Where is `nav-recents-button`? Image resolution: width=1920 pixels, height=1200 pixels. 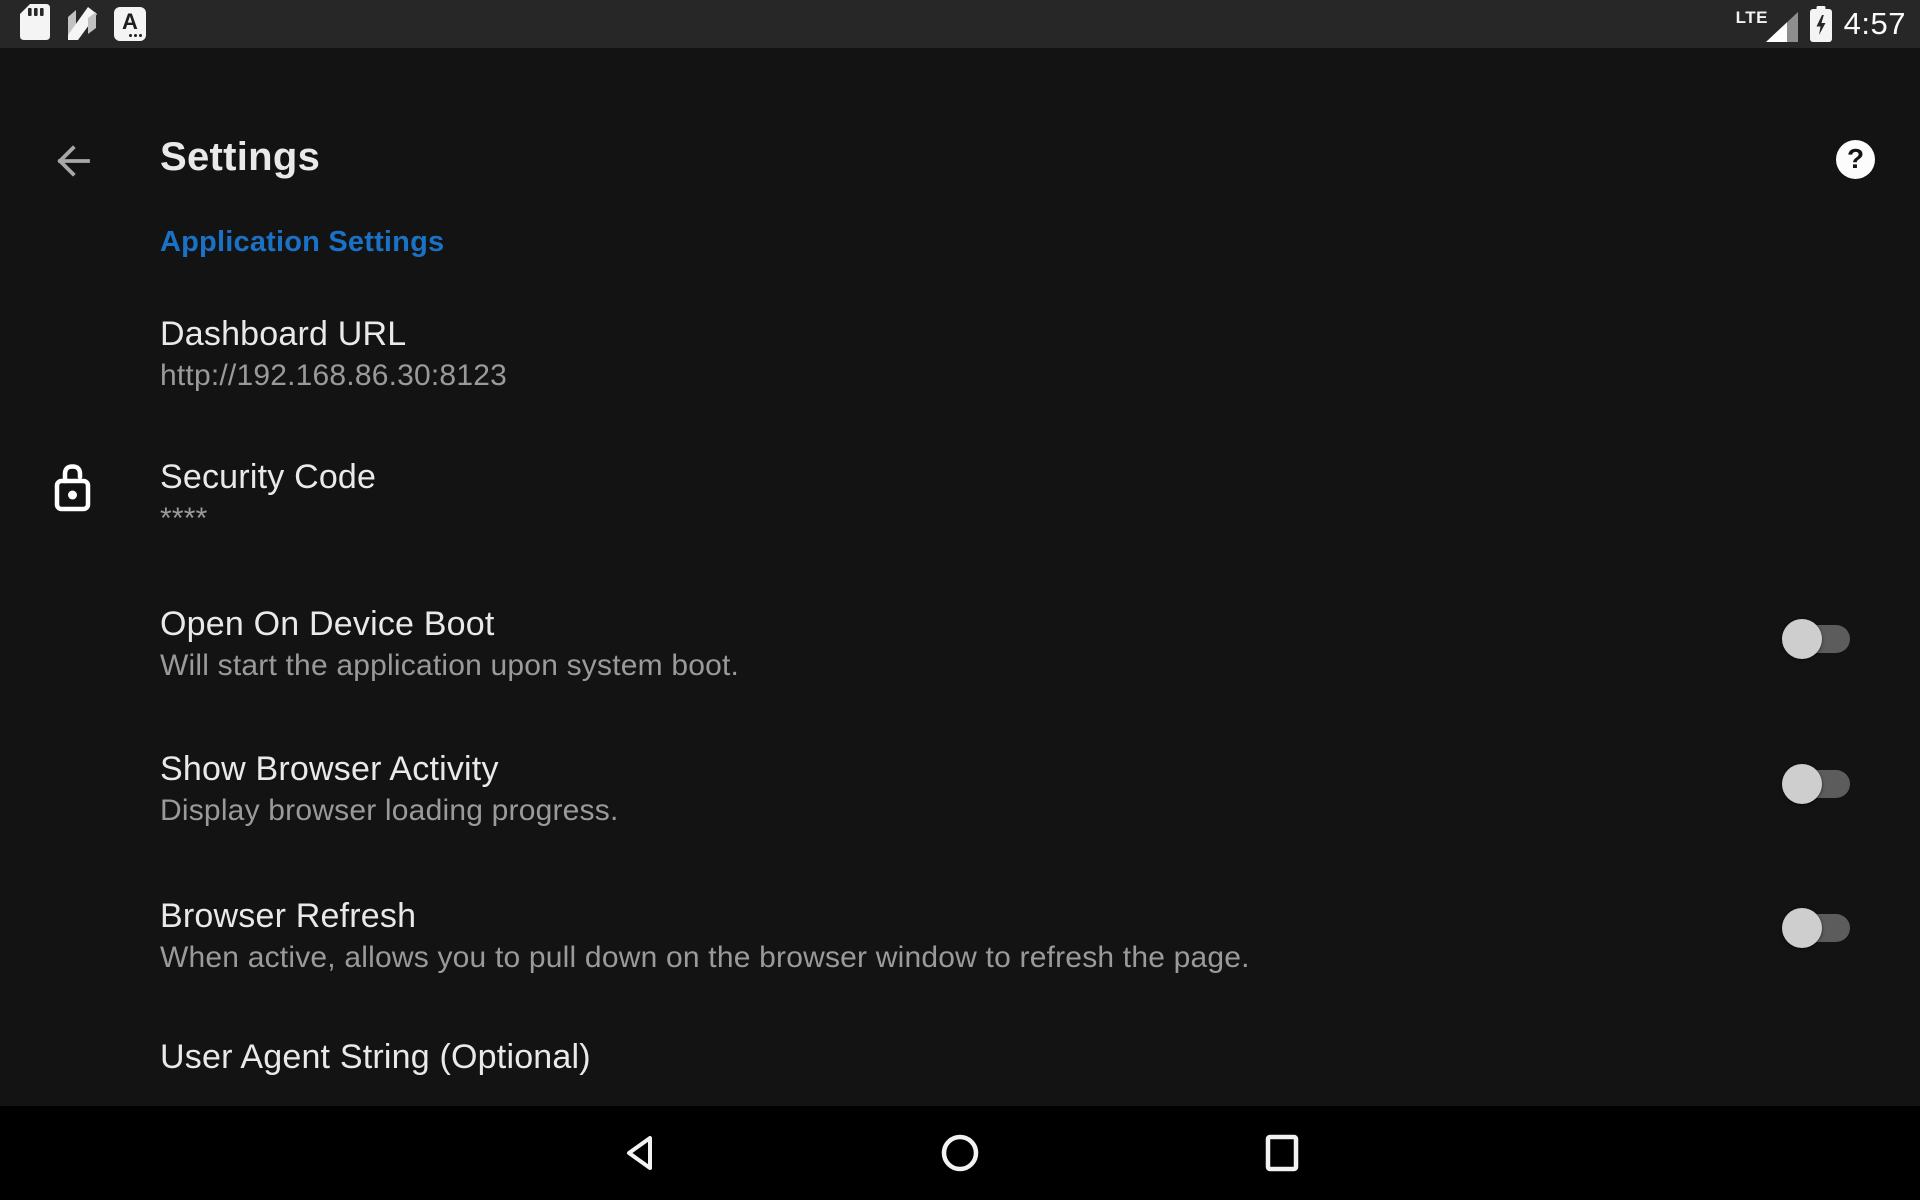 nav-recents-button is located at coordinates (1282, 1153).